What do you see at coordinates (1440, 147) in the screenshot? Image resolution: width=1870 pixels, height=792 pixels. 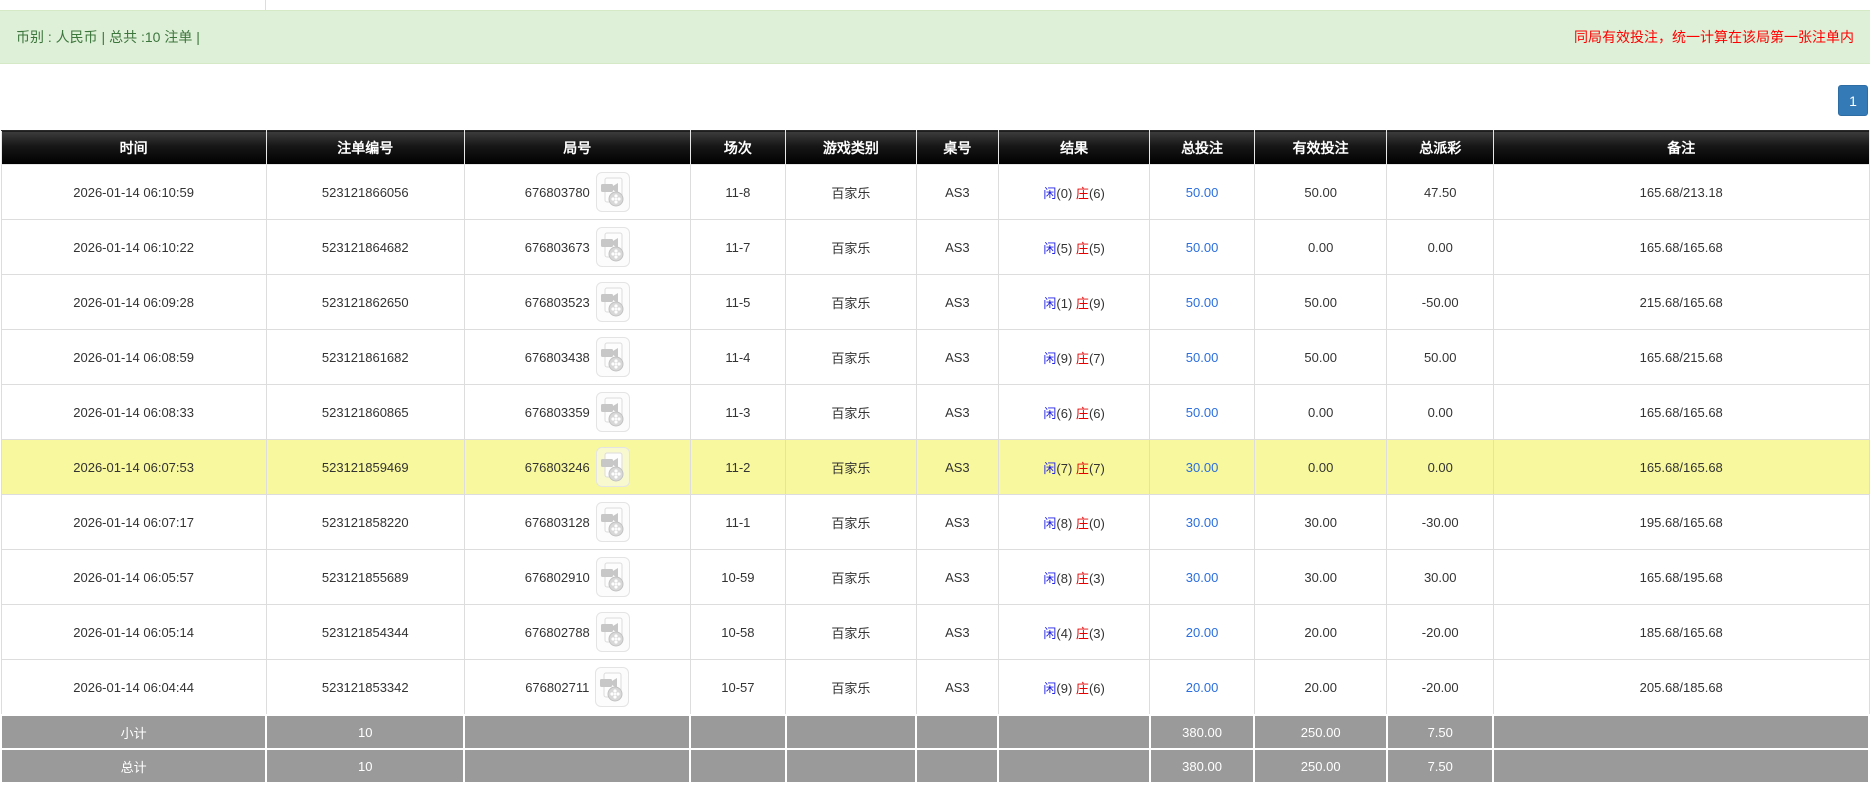 I see `column-header-total-payout: 总派彩` at bounding box center [1440, 147].